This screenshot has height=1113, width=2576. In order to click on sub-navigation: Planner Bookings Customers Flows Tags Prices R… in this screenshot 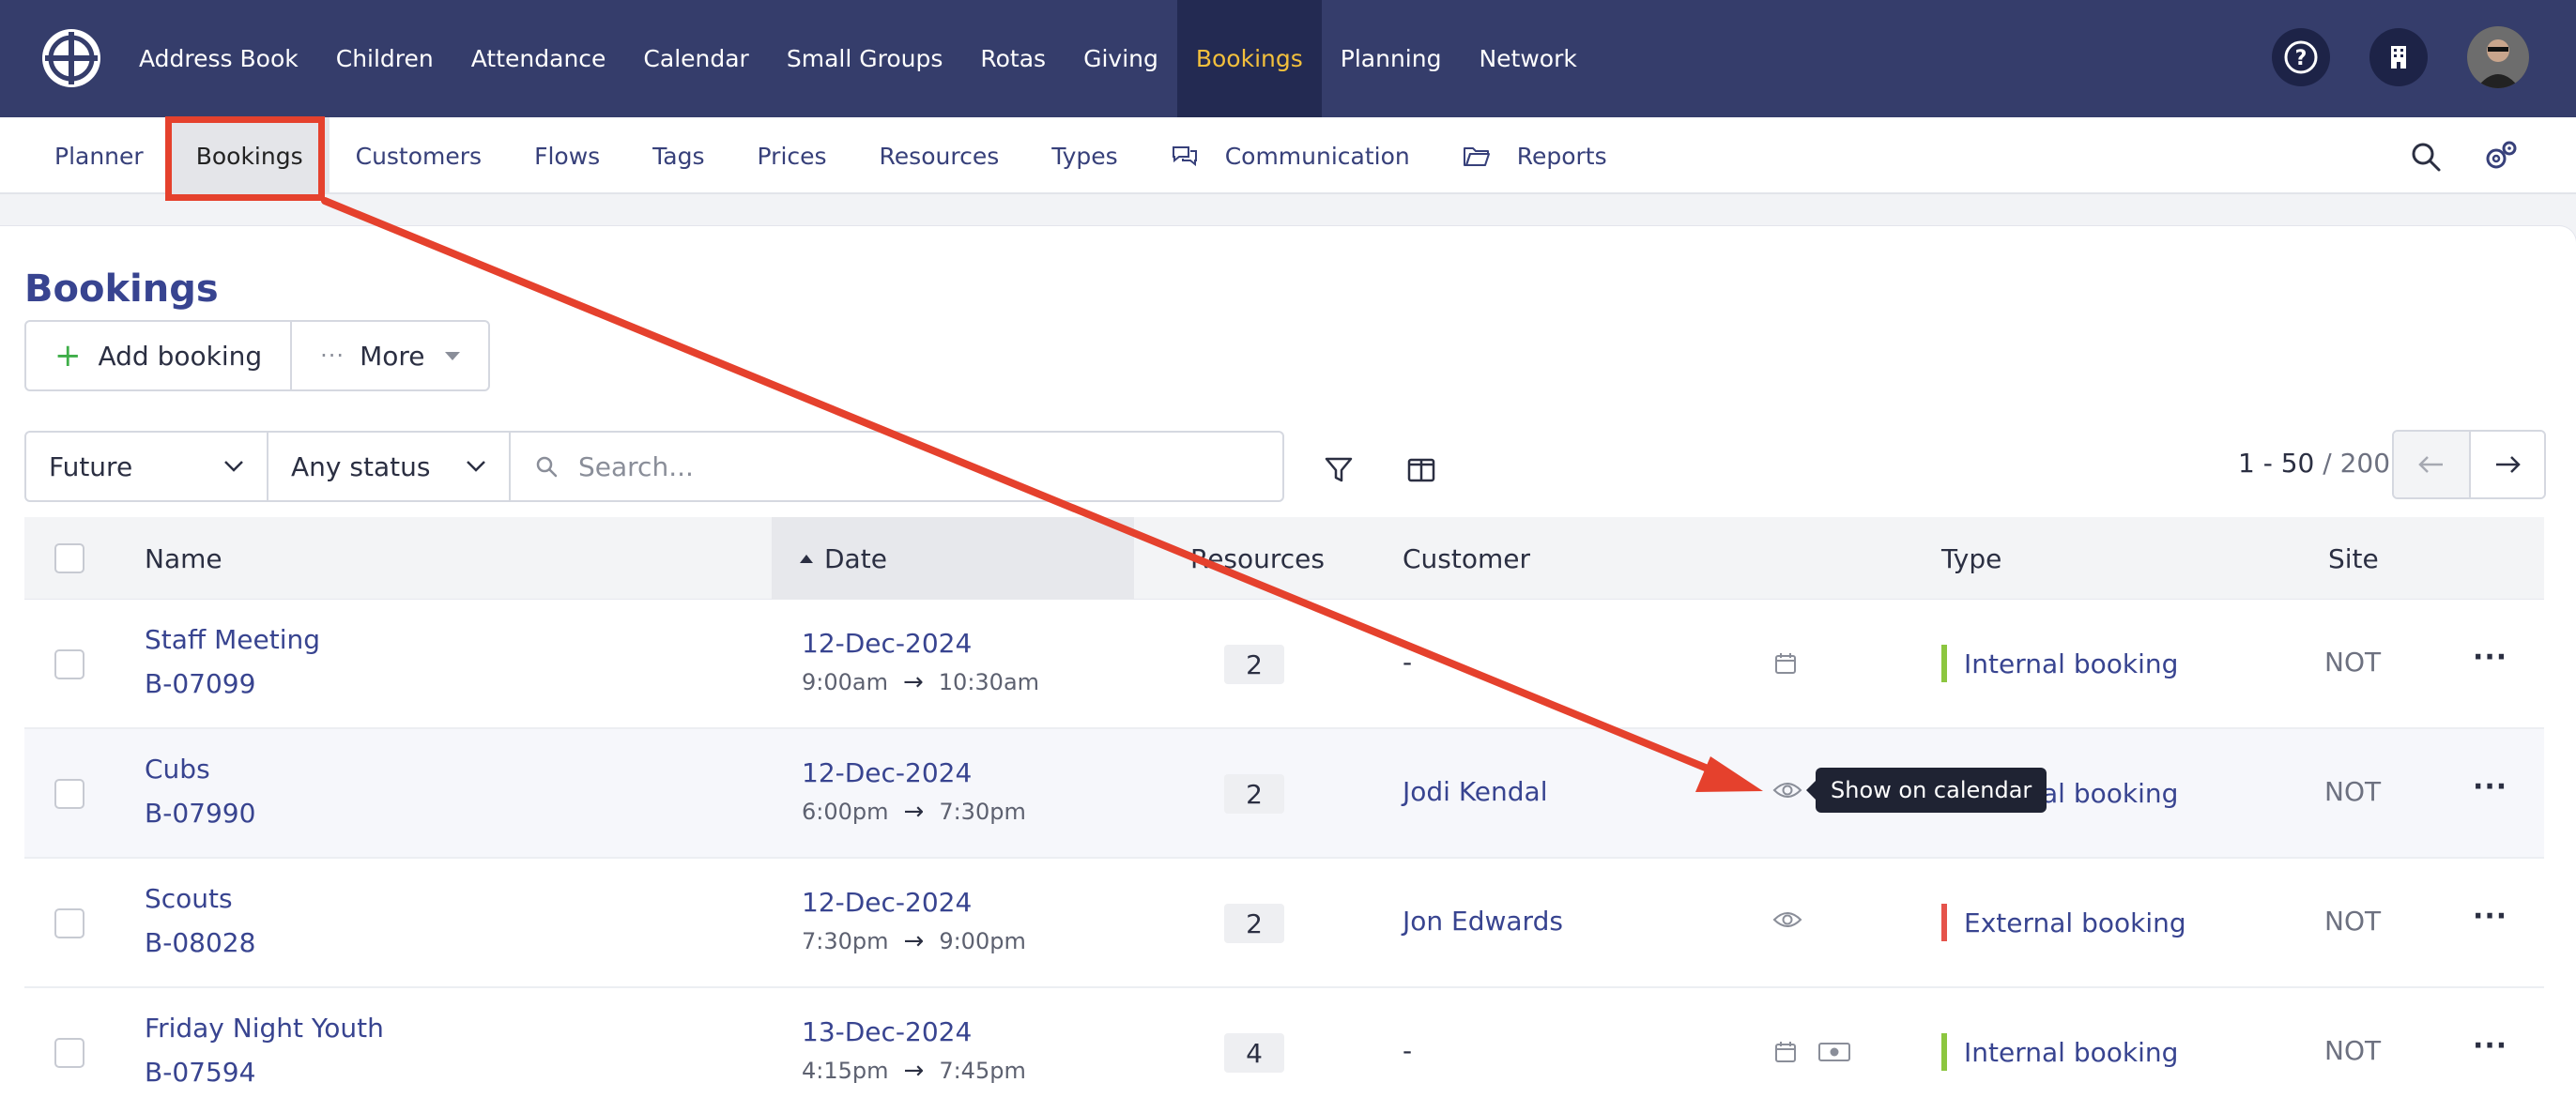, I will do `click(1288, 155)`.